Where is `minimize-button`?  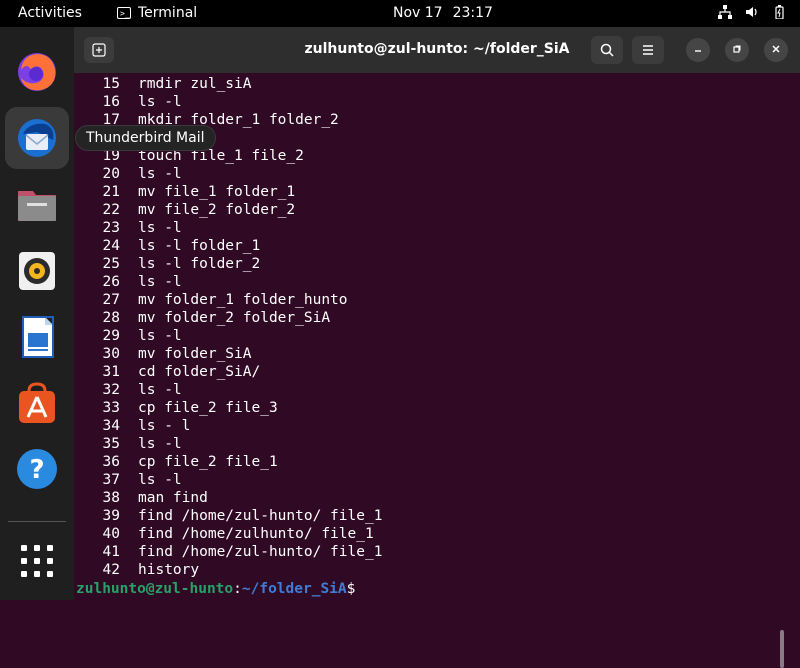 minimize-button is located at coordinates (698, 50).